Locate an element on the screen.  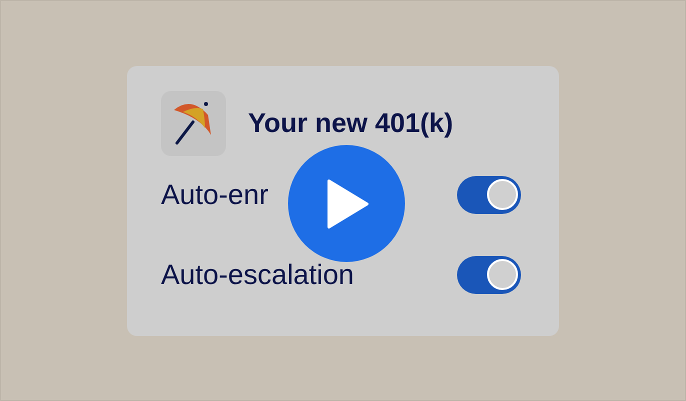
setting-label: Auto-escalation is located at coordinates (257, 275).